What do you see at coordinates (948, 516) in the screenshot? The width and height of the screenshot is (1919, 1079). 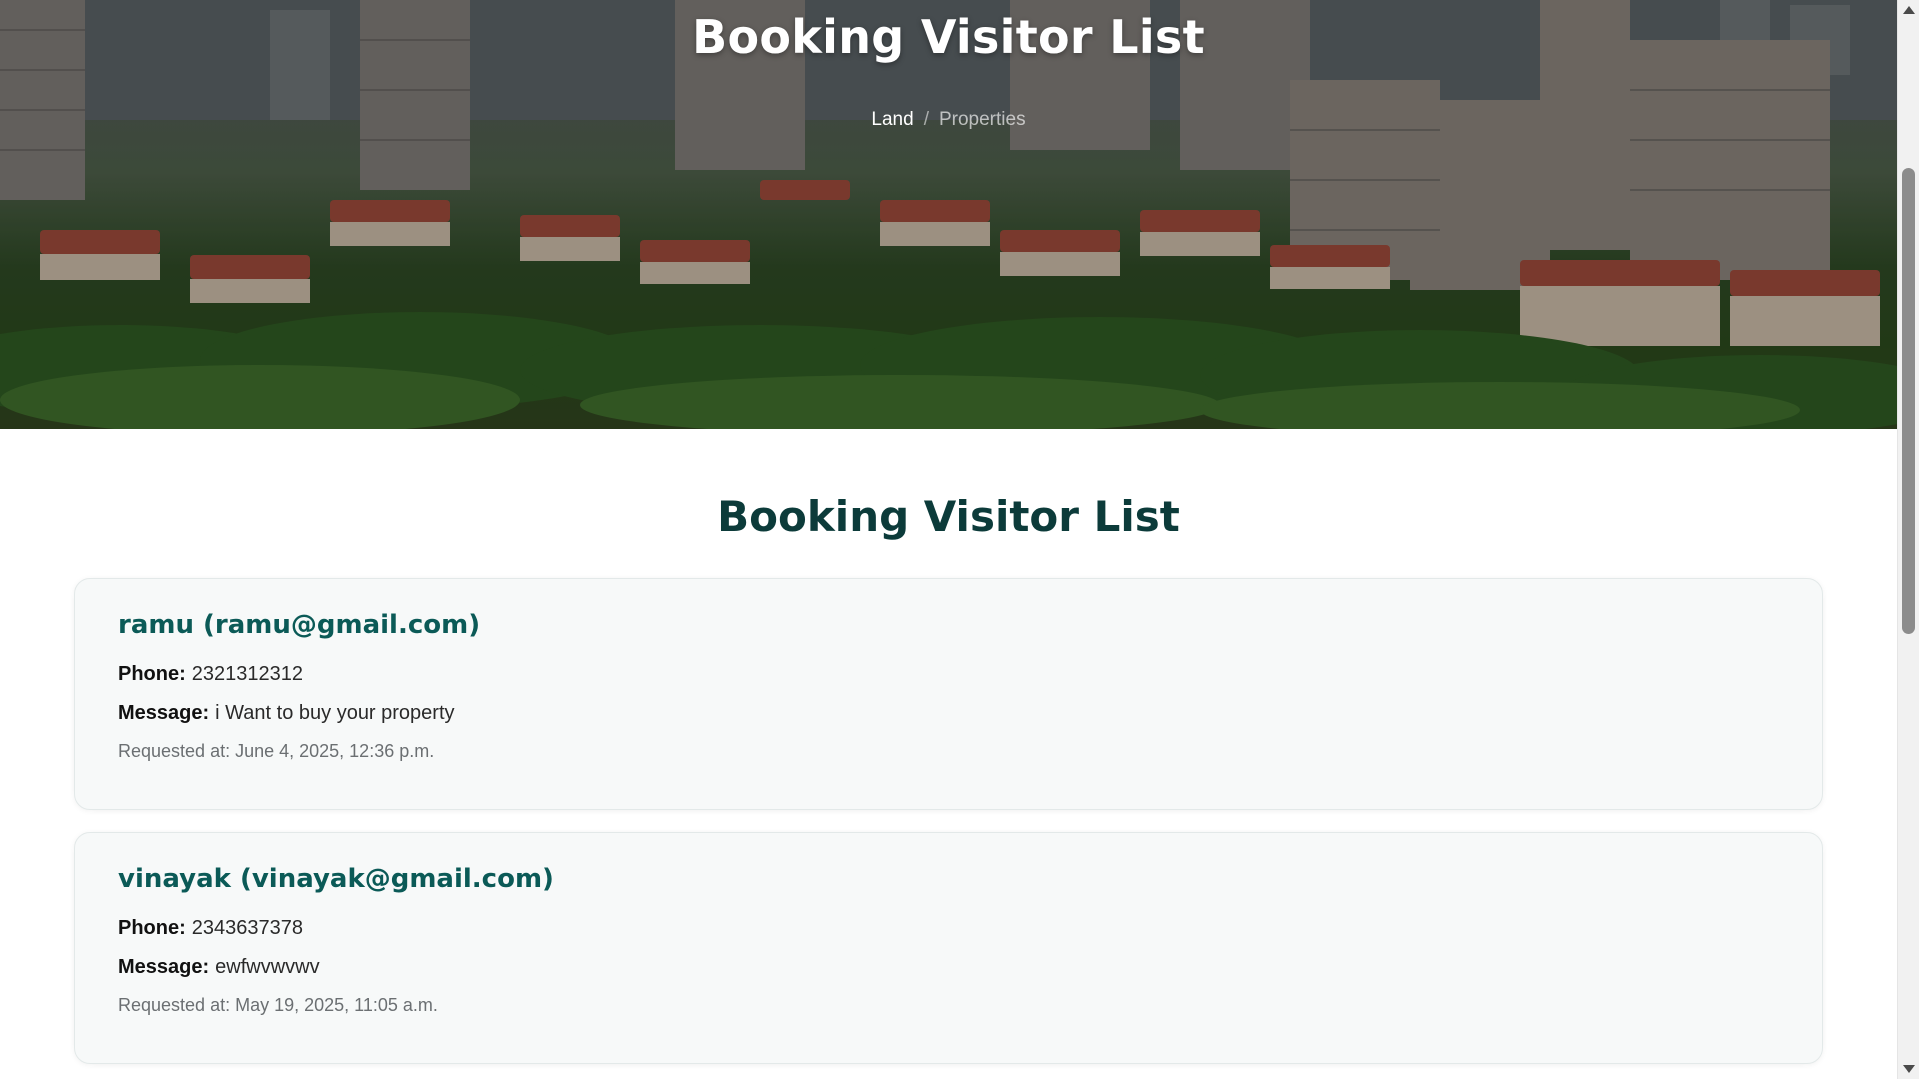 I see `section-title: Booking Visitor List` at bounding box center [948, 516].